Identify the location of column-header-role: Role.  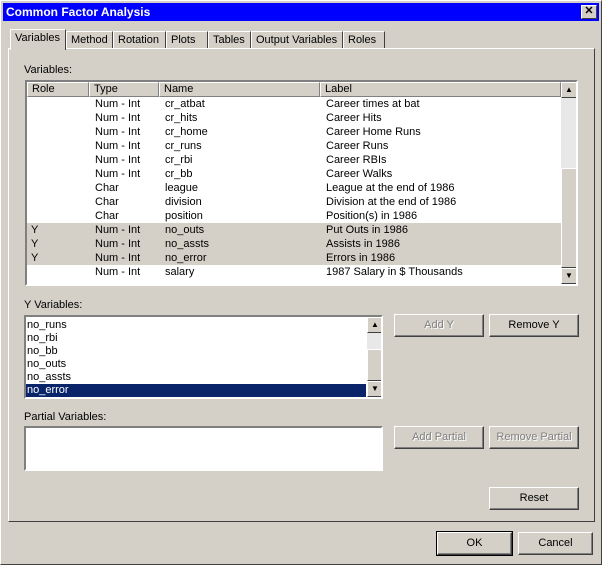
(58, 89).